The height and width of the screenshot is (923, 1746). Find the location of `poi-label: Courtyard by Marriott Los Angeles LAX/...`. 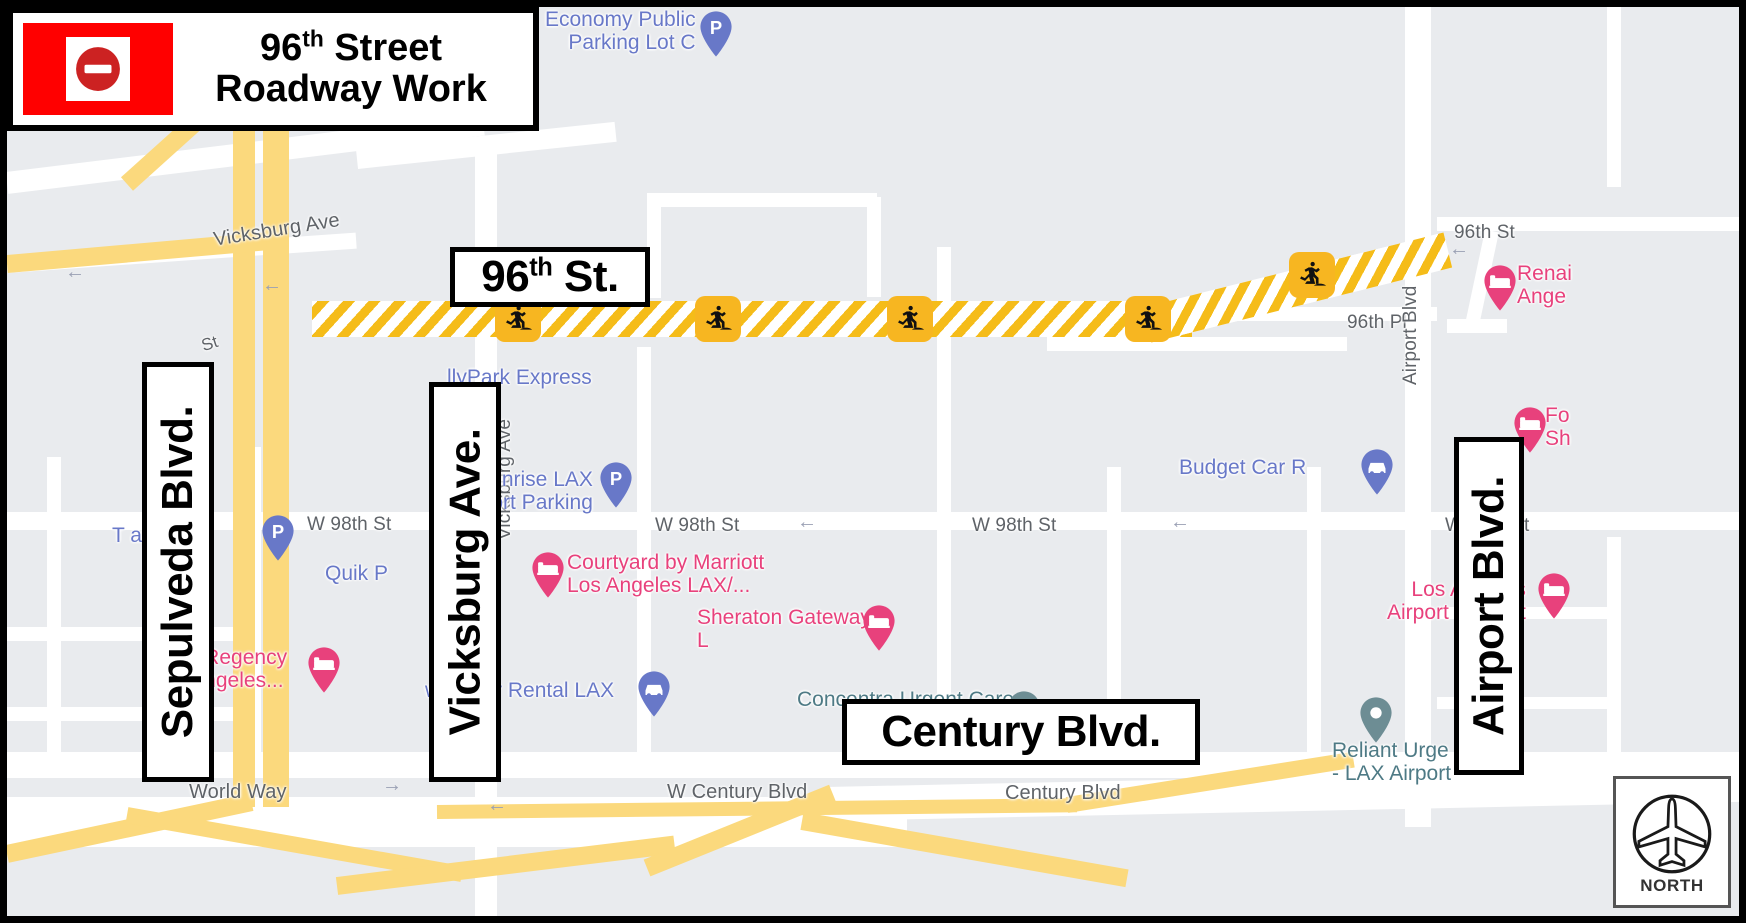

poi-label: Courtyard by Marriott Los Angeles LAX/... is located at coordinates (666, 574).